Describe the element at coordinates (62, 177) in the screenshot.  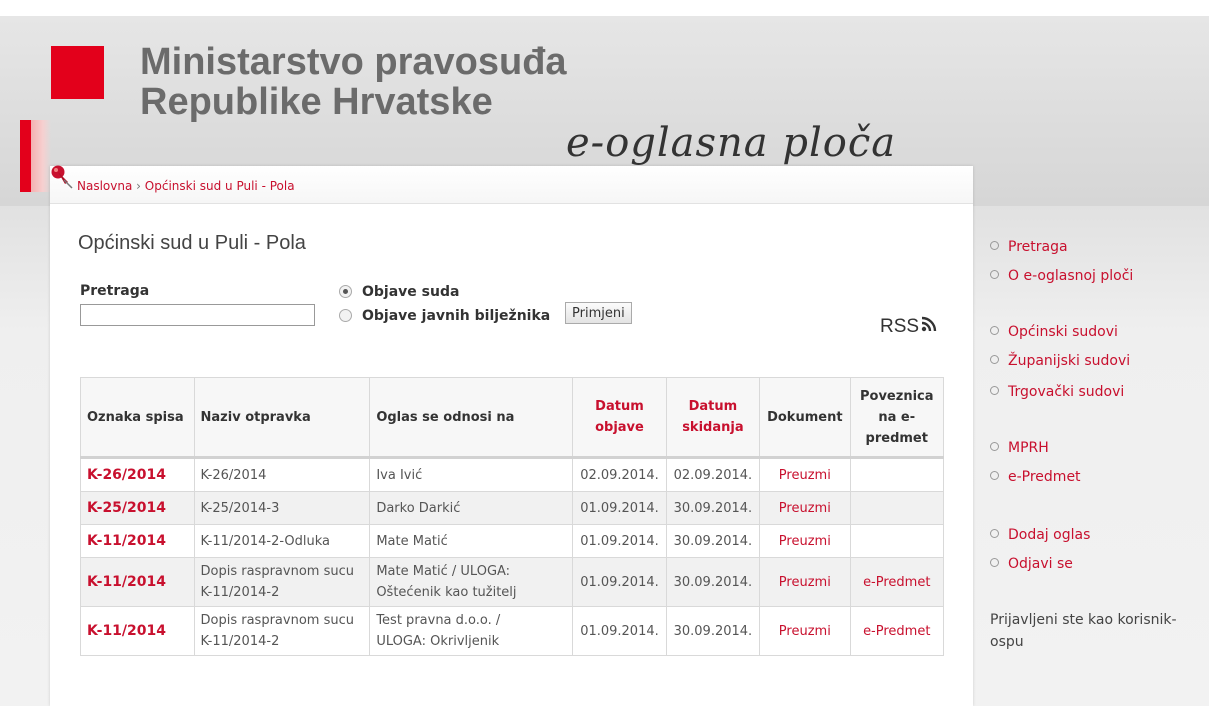
I see `pushpin-icon` at that location.